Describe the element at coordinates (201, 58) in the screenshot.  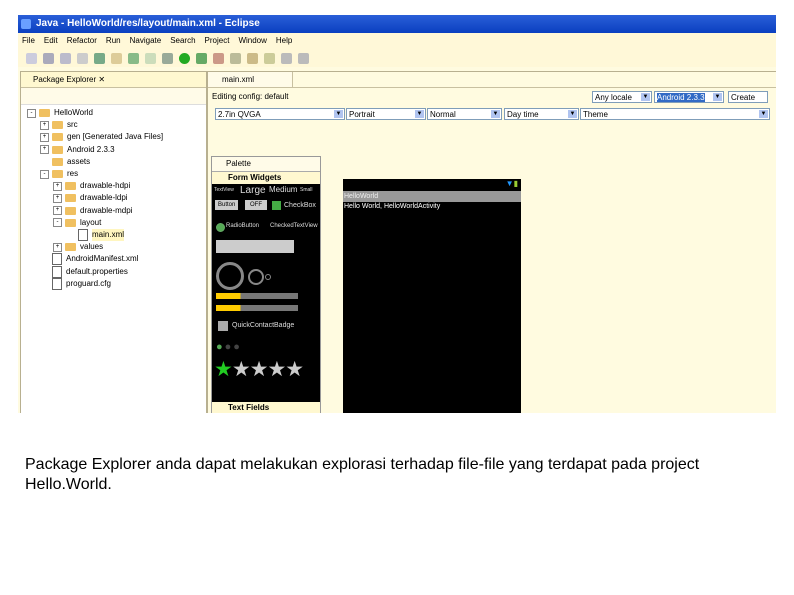
I see `external-tools-icon` at that location.